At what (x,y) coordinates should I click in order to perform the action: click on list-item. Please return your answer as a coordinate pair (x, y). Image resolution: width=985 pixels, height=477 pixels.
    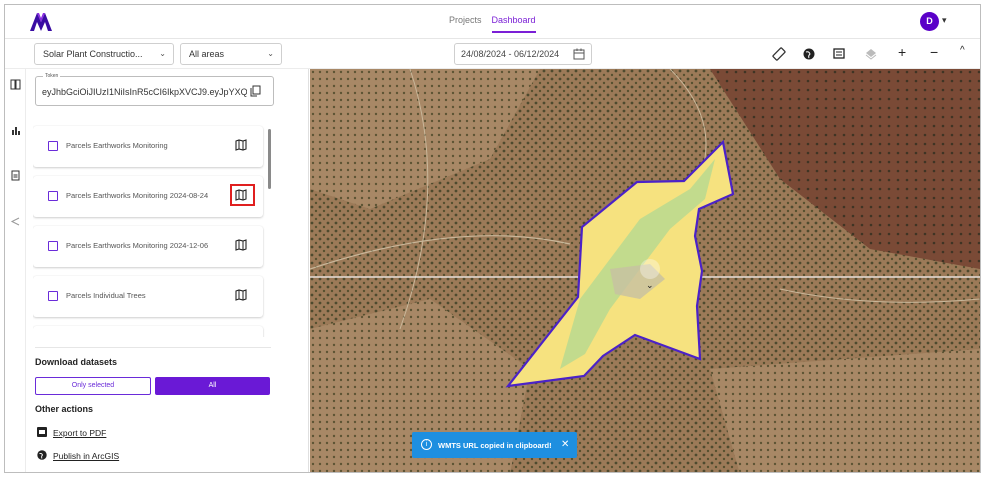
    Looking at the image, I should click on (148, 331).